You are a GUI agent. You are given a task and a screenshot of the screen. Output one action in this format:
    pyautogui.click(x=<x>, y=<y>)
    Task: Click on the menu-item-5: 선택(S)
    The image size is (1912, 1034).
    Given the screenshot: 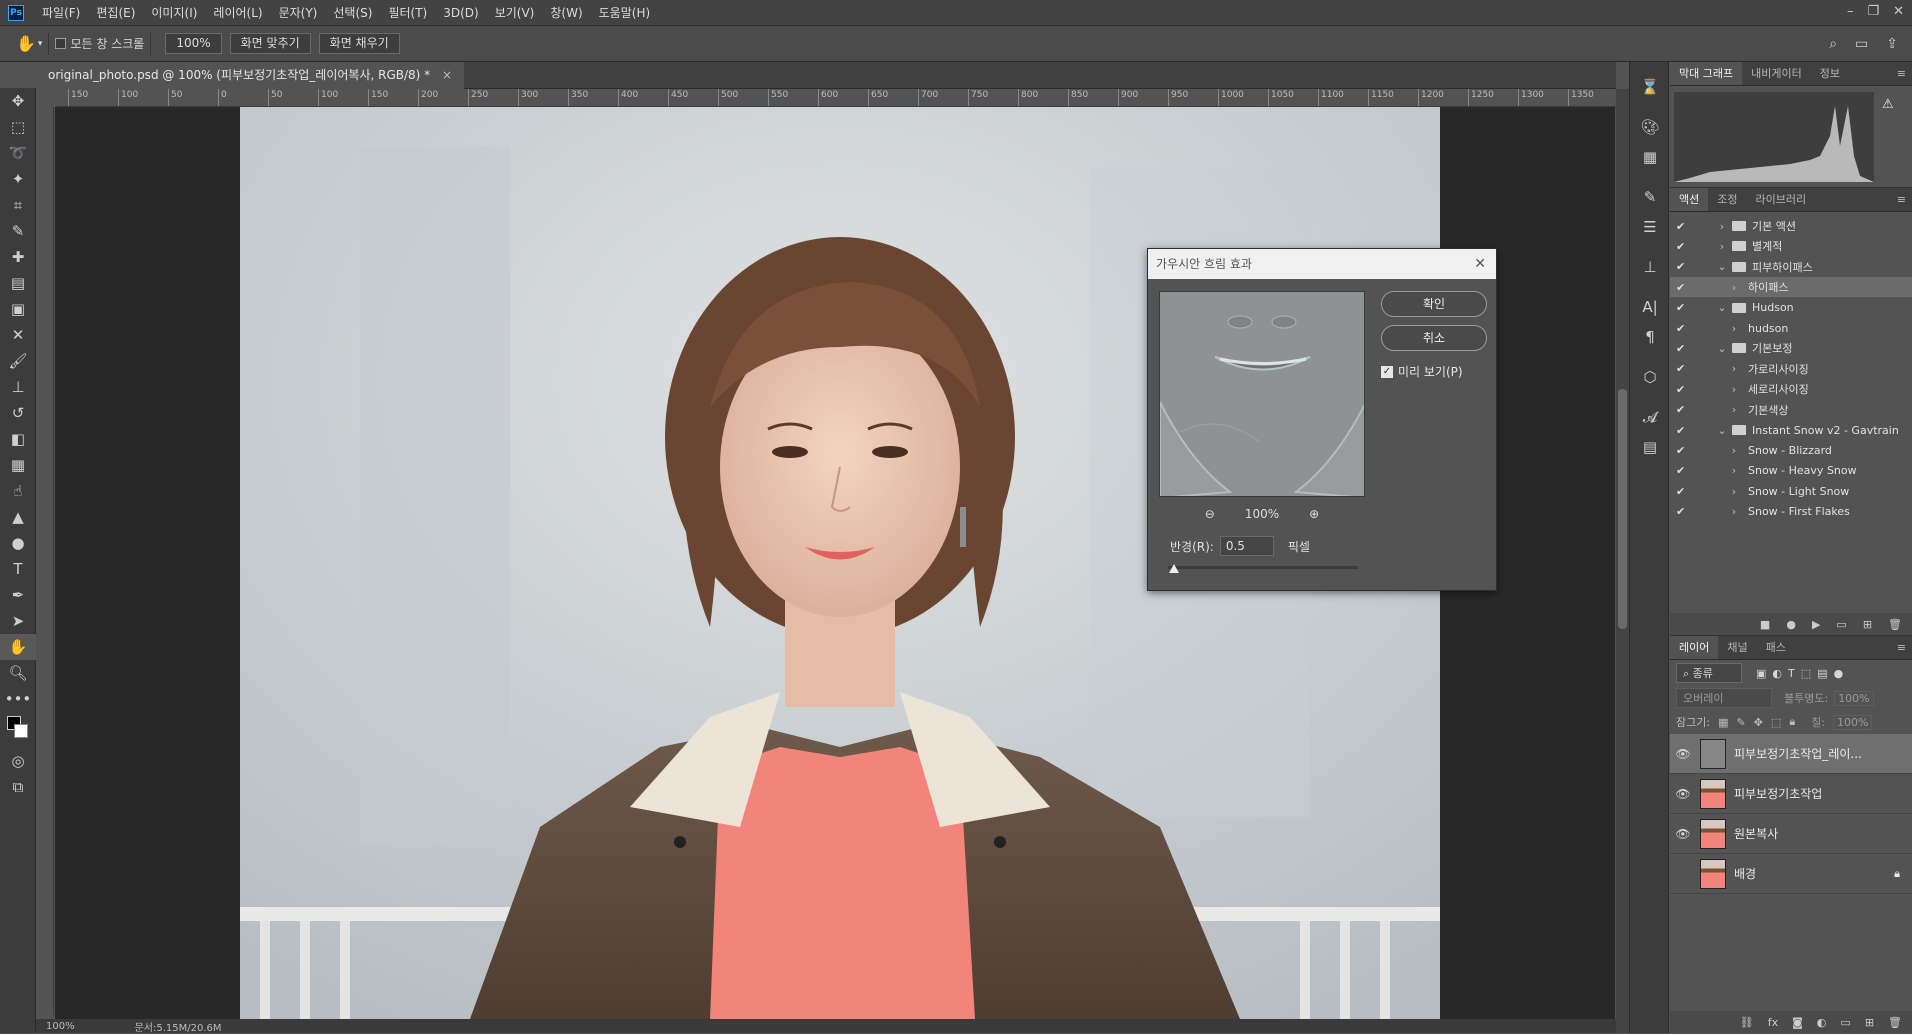 What is the action you would take?
    pyautogui.click(x=352, y=13)
    